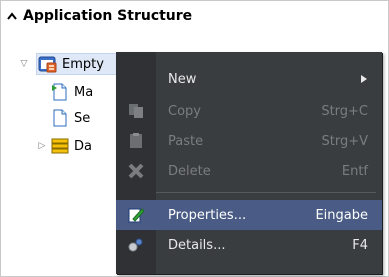  What do you see at coordinates (60, 92) in the screenshot?
I see `page-green-icon` at bounding box center [60, 92].